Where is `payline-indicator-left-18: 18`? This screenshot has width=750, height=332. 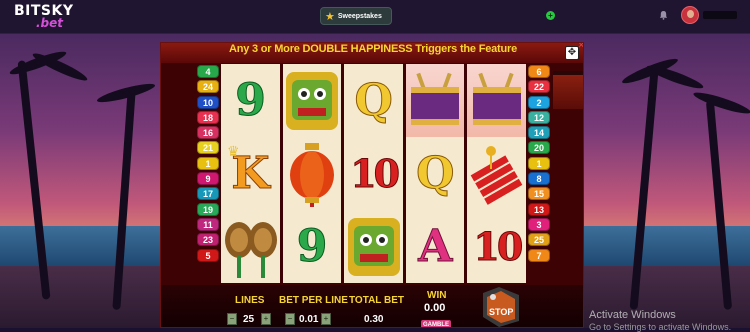 payline-indicator-left-18: 18 is located at coordinates (208, 117).